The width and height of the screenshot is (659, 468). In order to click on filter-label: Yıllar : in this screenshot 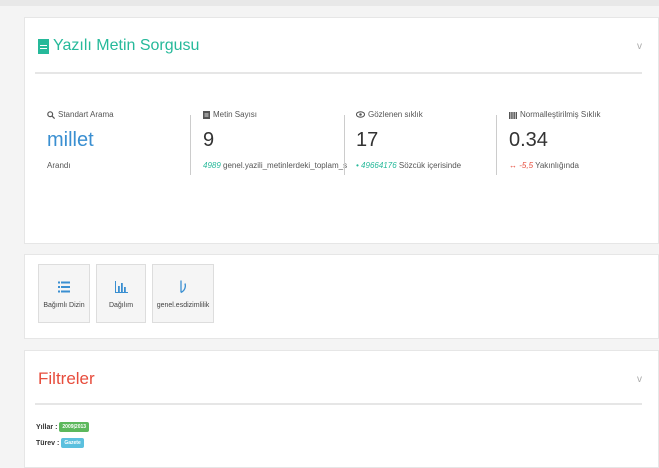, I will do `click(47, 427)`.